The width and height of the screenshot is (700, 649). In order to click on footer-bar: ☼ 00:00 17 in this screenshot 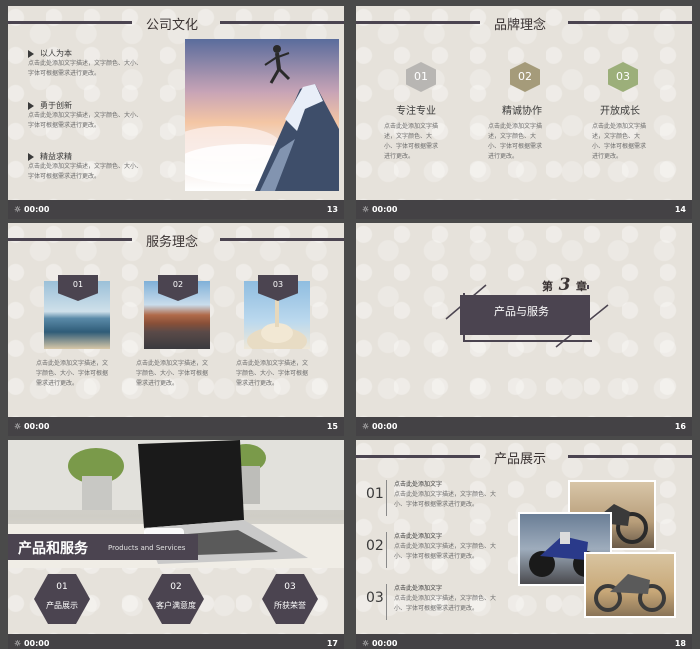, I will do `click(176, 641)`.